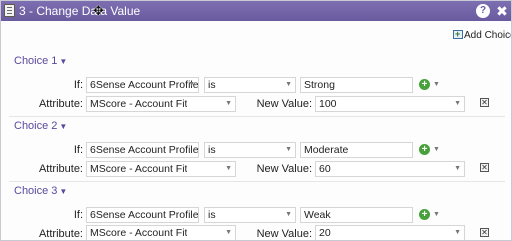  What do you see at coordinates (356, 85) in the screenshot?
I see `choice-1-match-value-input: Strong` at bounding box center [356, 85].